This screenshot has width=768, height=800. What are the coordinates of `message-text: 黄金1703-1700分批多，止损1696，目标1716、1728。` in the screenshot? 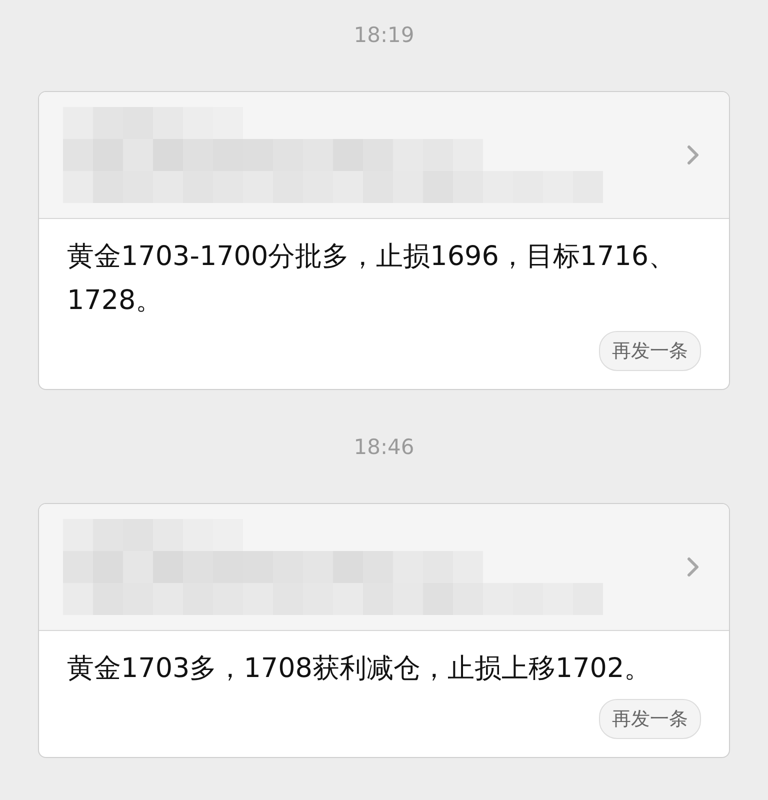 It's located at (372, 279).